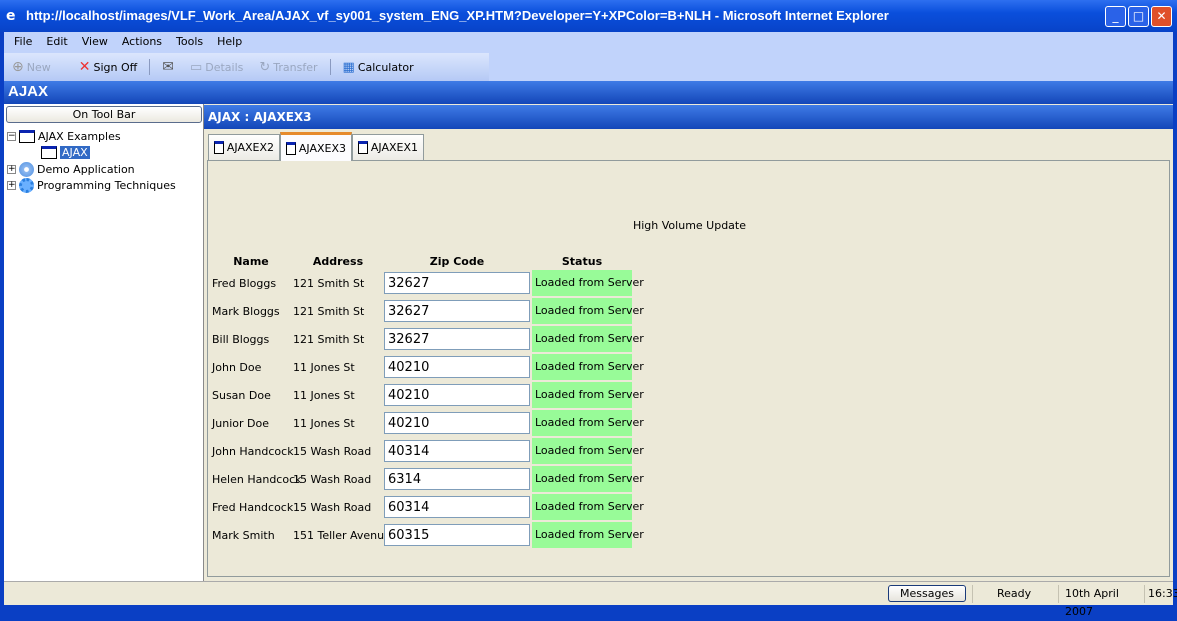 The width and height of the screenshot is (1177, 621). What do you see at coordinates (590, 599) in the screenshot?
I see `status-bar: Messages Ready 10th April 2007 16:33` at bounding box center [590, 599].